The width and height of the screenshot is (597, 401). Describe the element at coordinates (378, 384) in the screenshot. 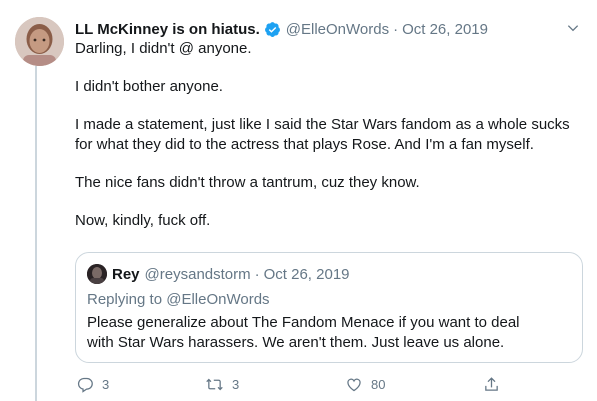

I see `like-count: 80` at that location.